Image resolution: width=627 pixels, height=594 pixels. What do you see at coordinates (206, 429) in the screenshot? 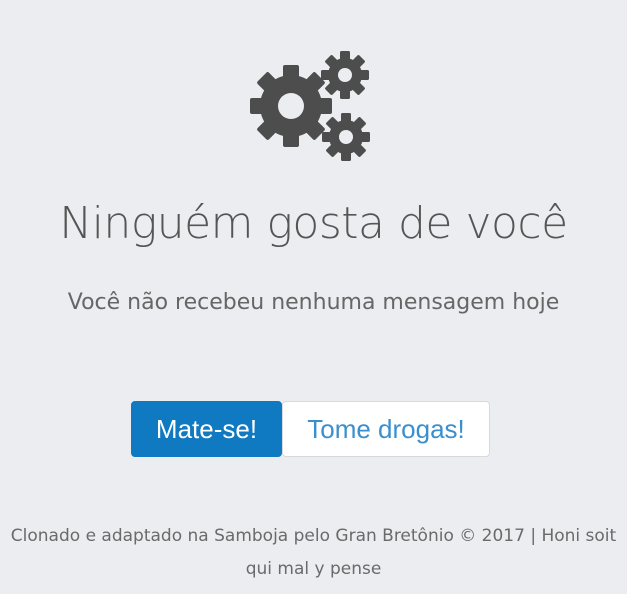
I see `kill-yourself-button: Mate-se!` at bounding box center [206, 429].